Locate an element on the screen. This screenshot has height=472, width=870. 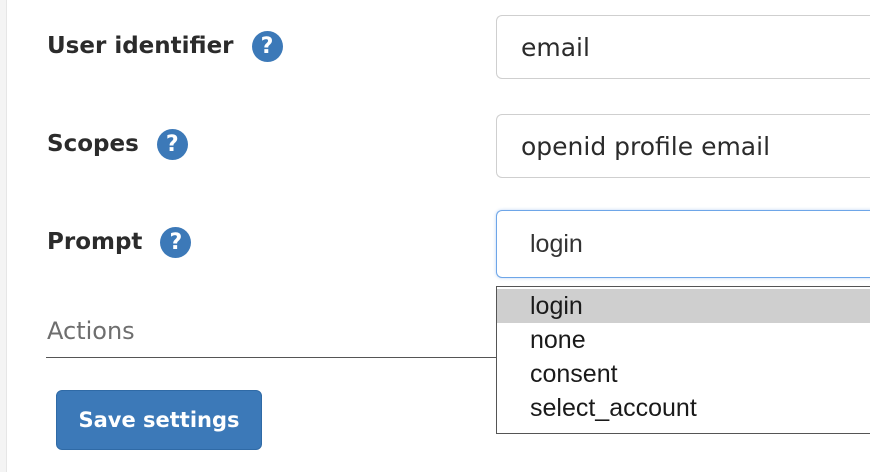
user-identifier-value: email is located at coordinates (555, 47).